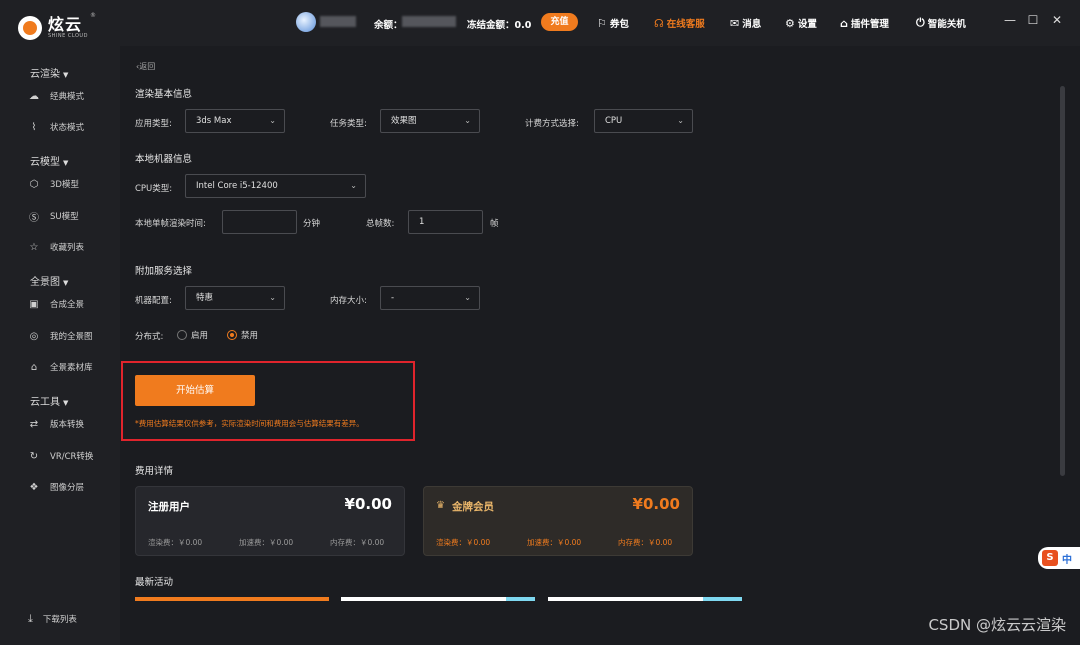 The image size is (1080, 645). I want to click on crown-icon: ♛, so click(440, 505).